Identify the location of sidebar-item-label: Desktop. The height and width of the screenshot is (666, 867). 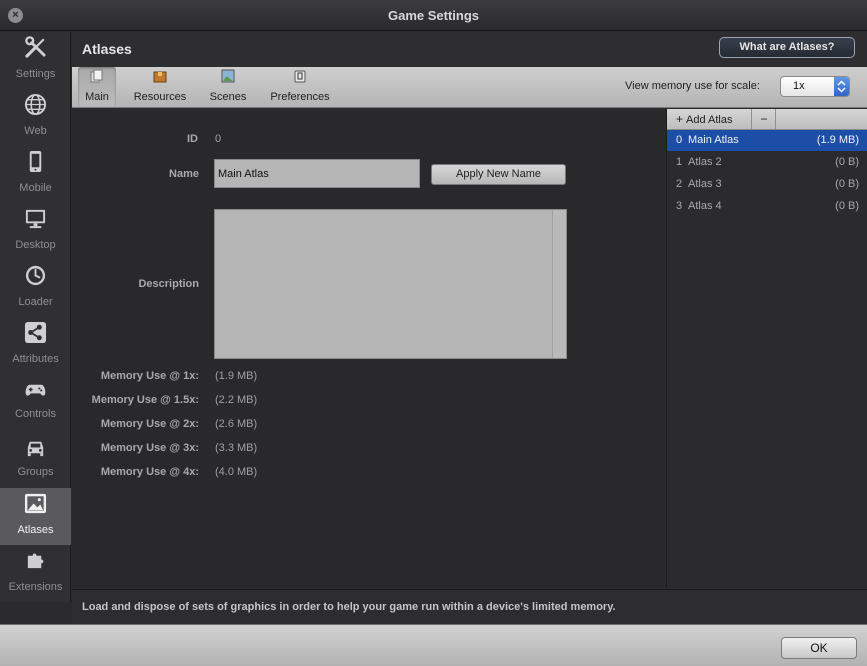
(35, 245).